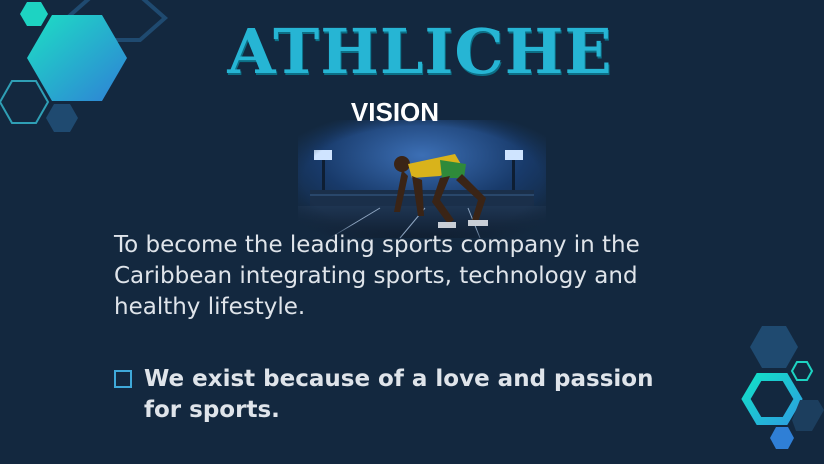  What do you see at coordinates (420, 51) in the screenshot?
I see `company-title: ATHLICHE` at bounding box center [420, 51].